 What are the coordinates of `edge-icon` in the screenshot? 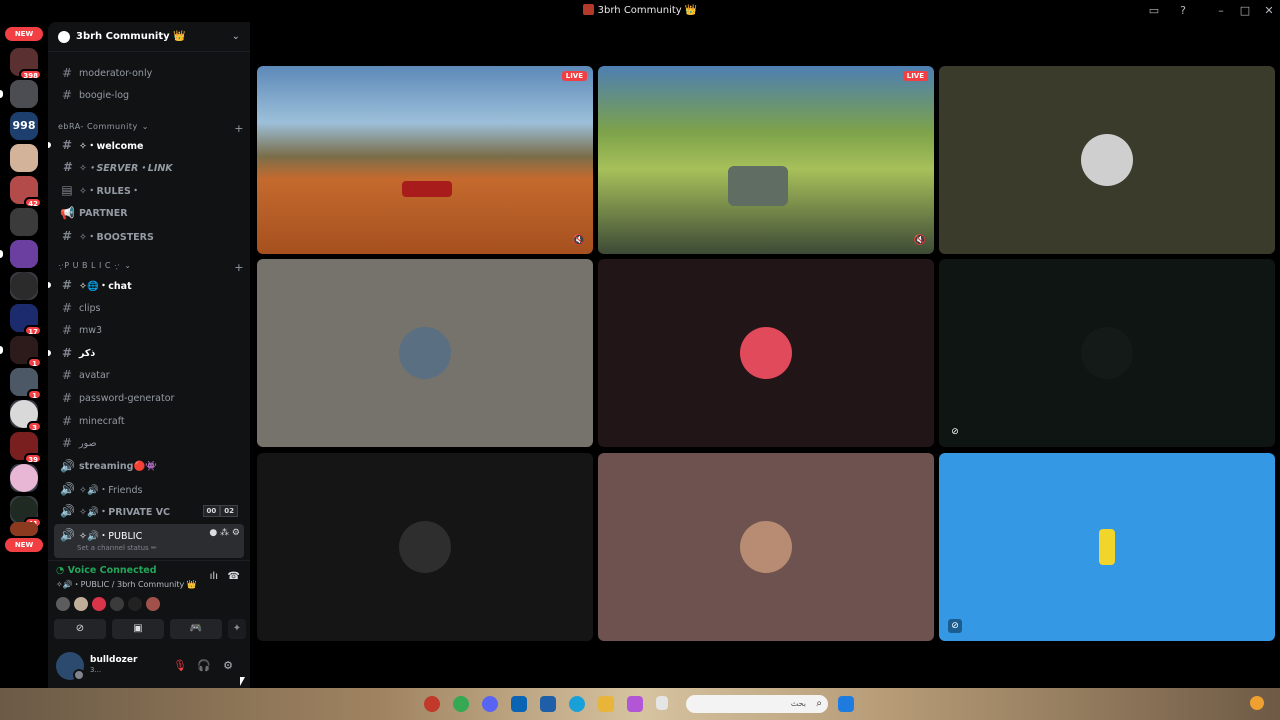 It's located at (577, 704).